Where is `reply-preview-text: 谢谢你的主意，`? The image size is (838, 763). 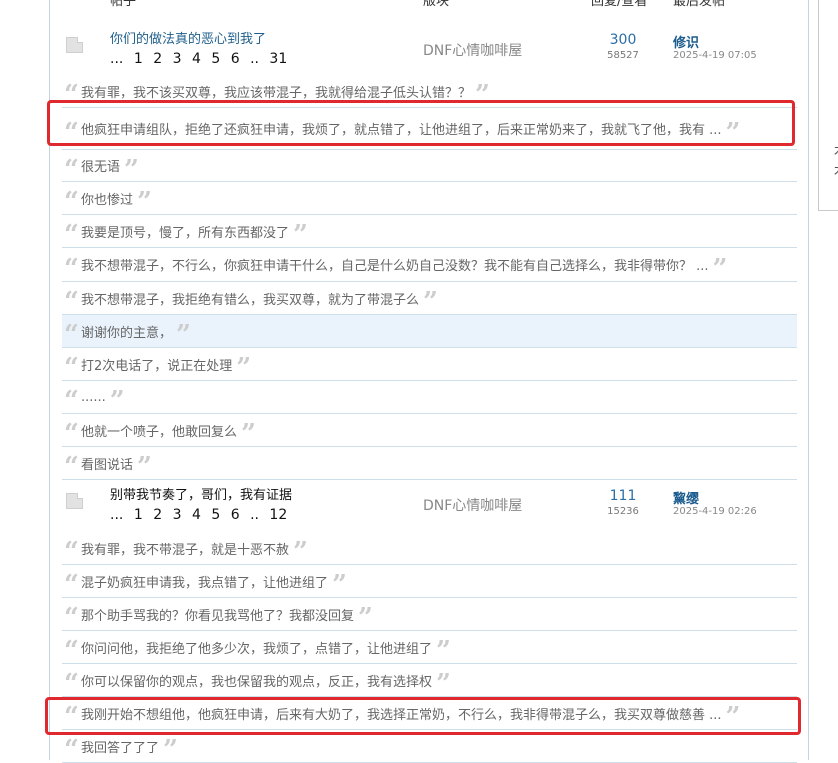
reply-preview-text: 谢谢你的主意， is located at coordinates (126, 333).